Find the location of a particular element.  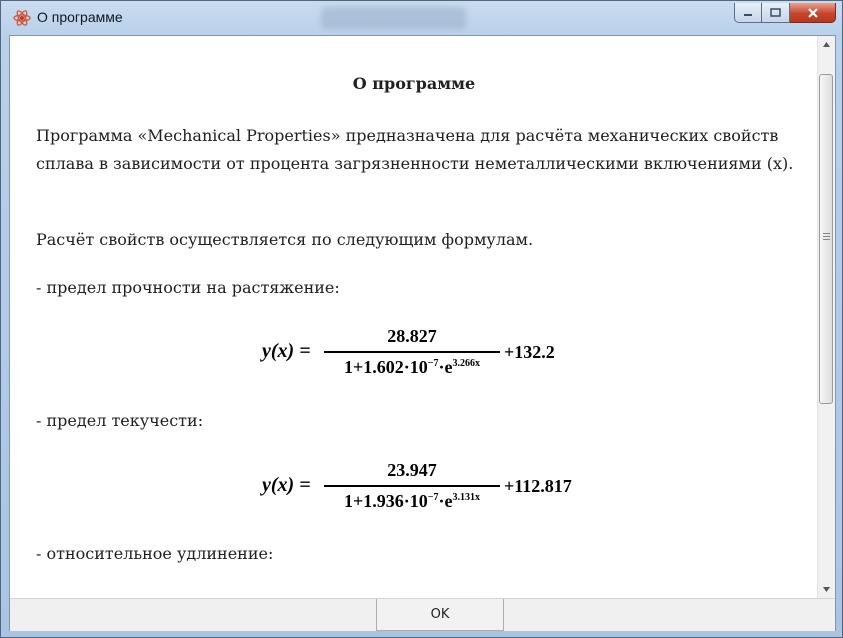

atom-icon is located at coordinates (22, 18).